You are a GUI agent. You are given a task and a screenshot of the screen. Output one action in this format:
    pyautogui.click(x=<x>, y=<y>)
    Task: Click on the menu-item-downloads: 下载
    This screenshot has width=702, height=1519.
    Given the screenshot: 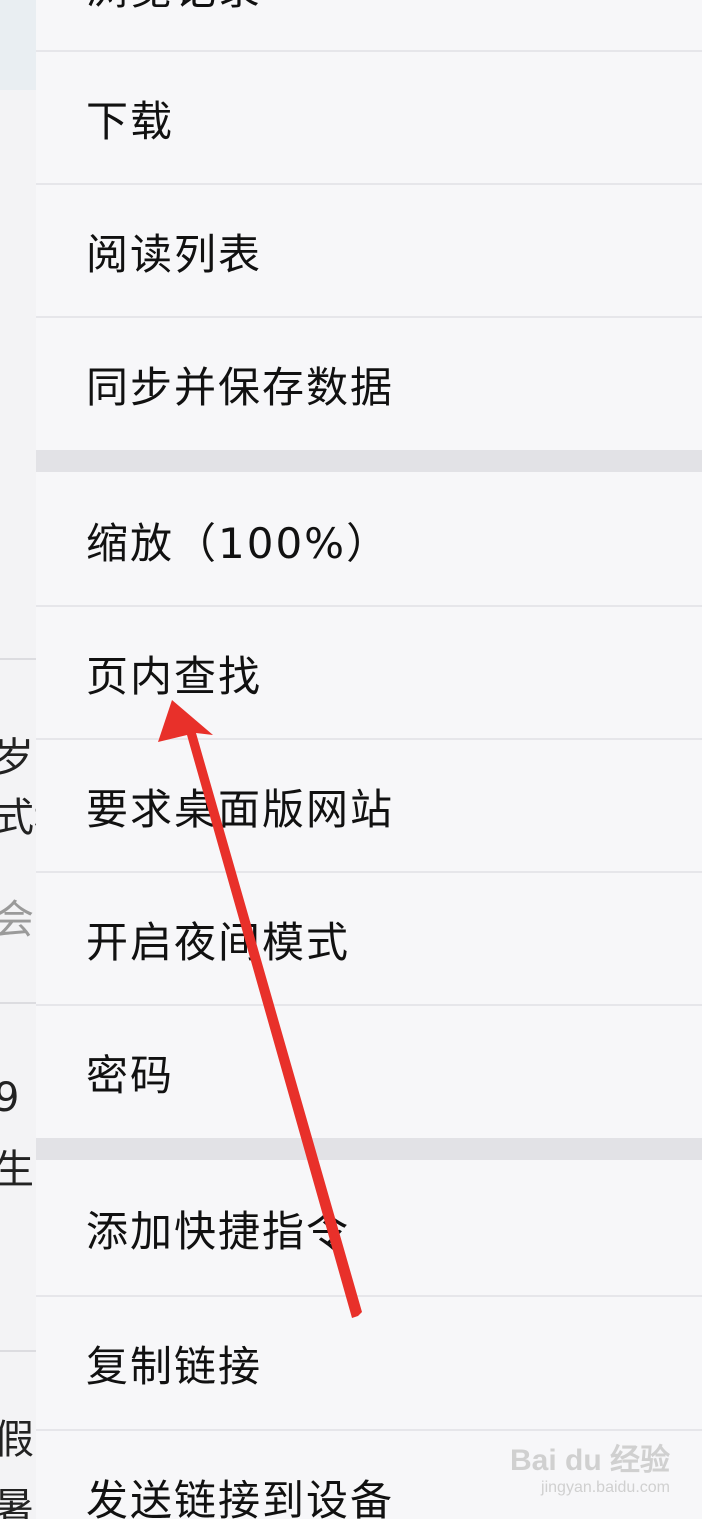 What is the action you would take?
    pyautogui.click(x=369, y=118)
    